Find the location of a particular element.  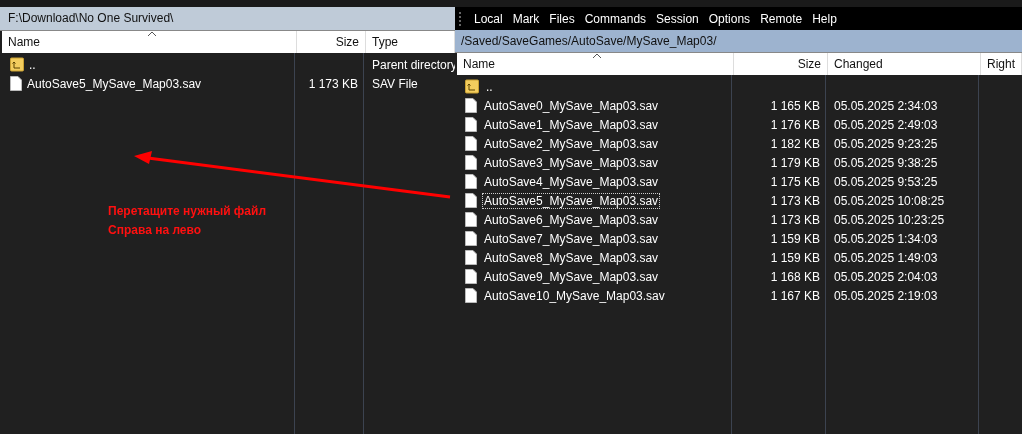

file-name: AutoSave1_MySave_Map03.sav is located at coordinates (571, 124).